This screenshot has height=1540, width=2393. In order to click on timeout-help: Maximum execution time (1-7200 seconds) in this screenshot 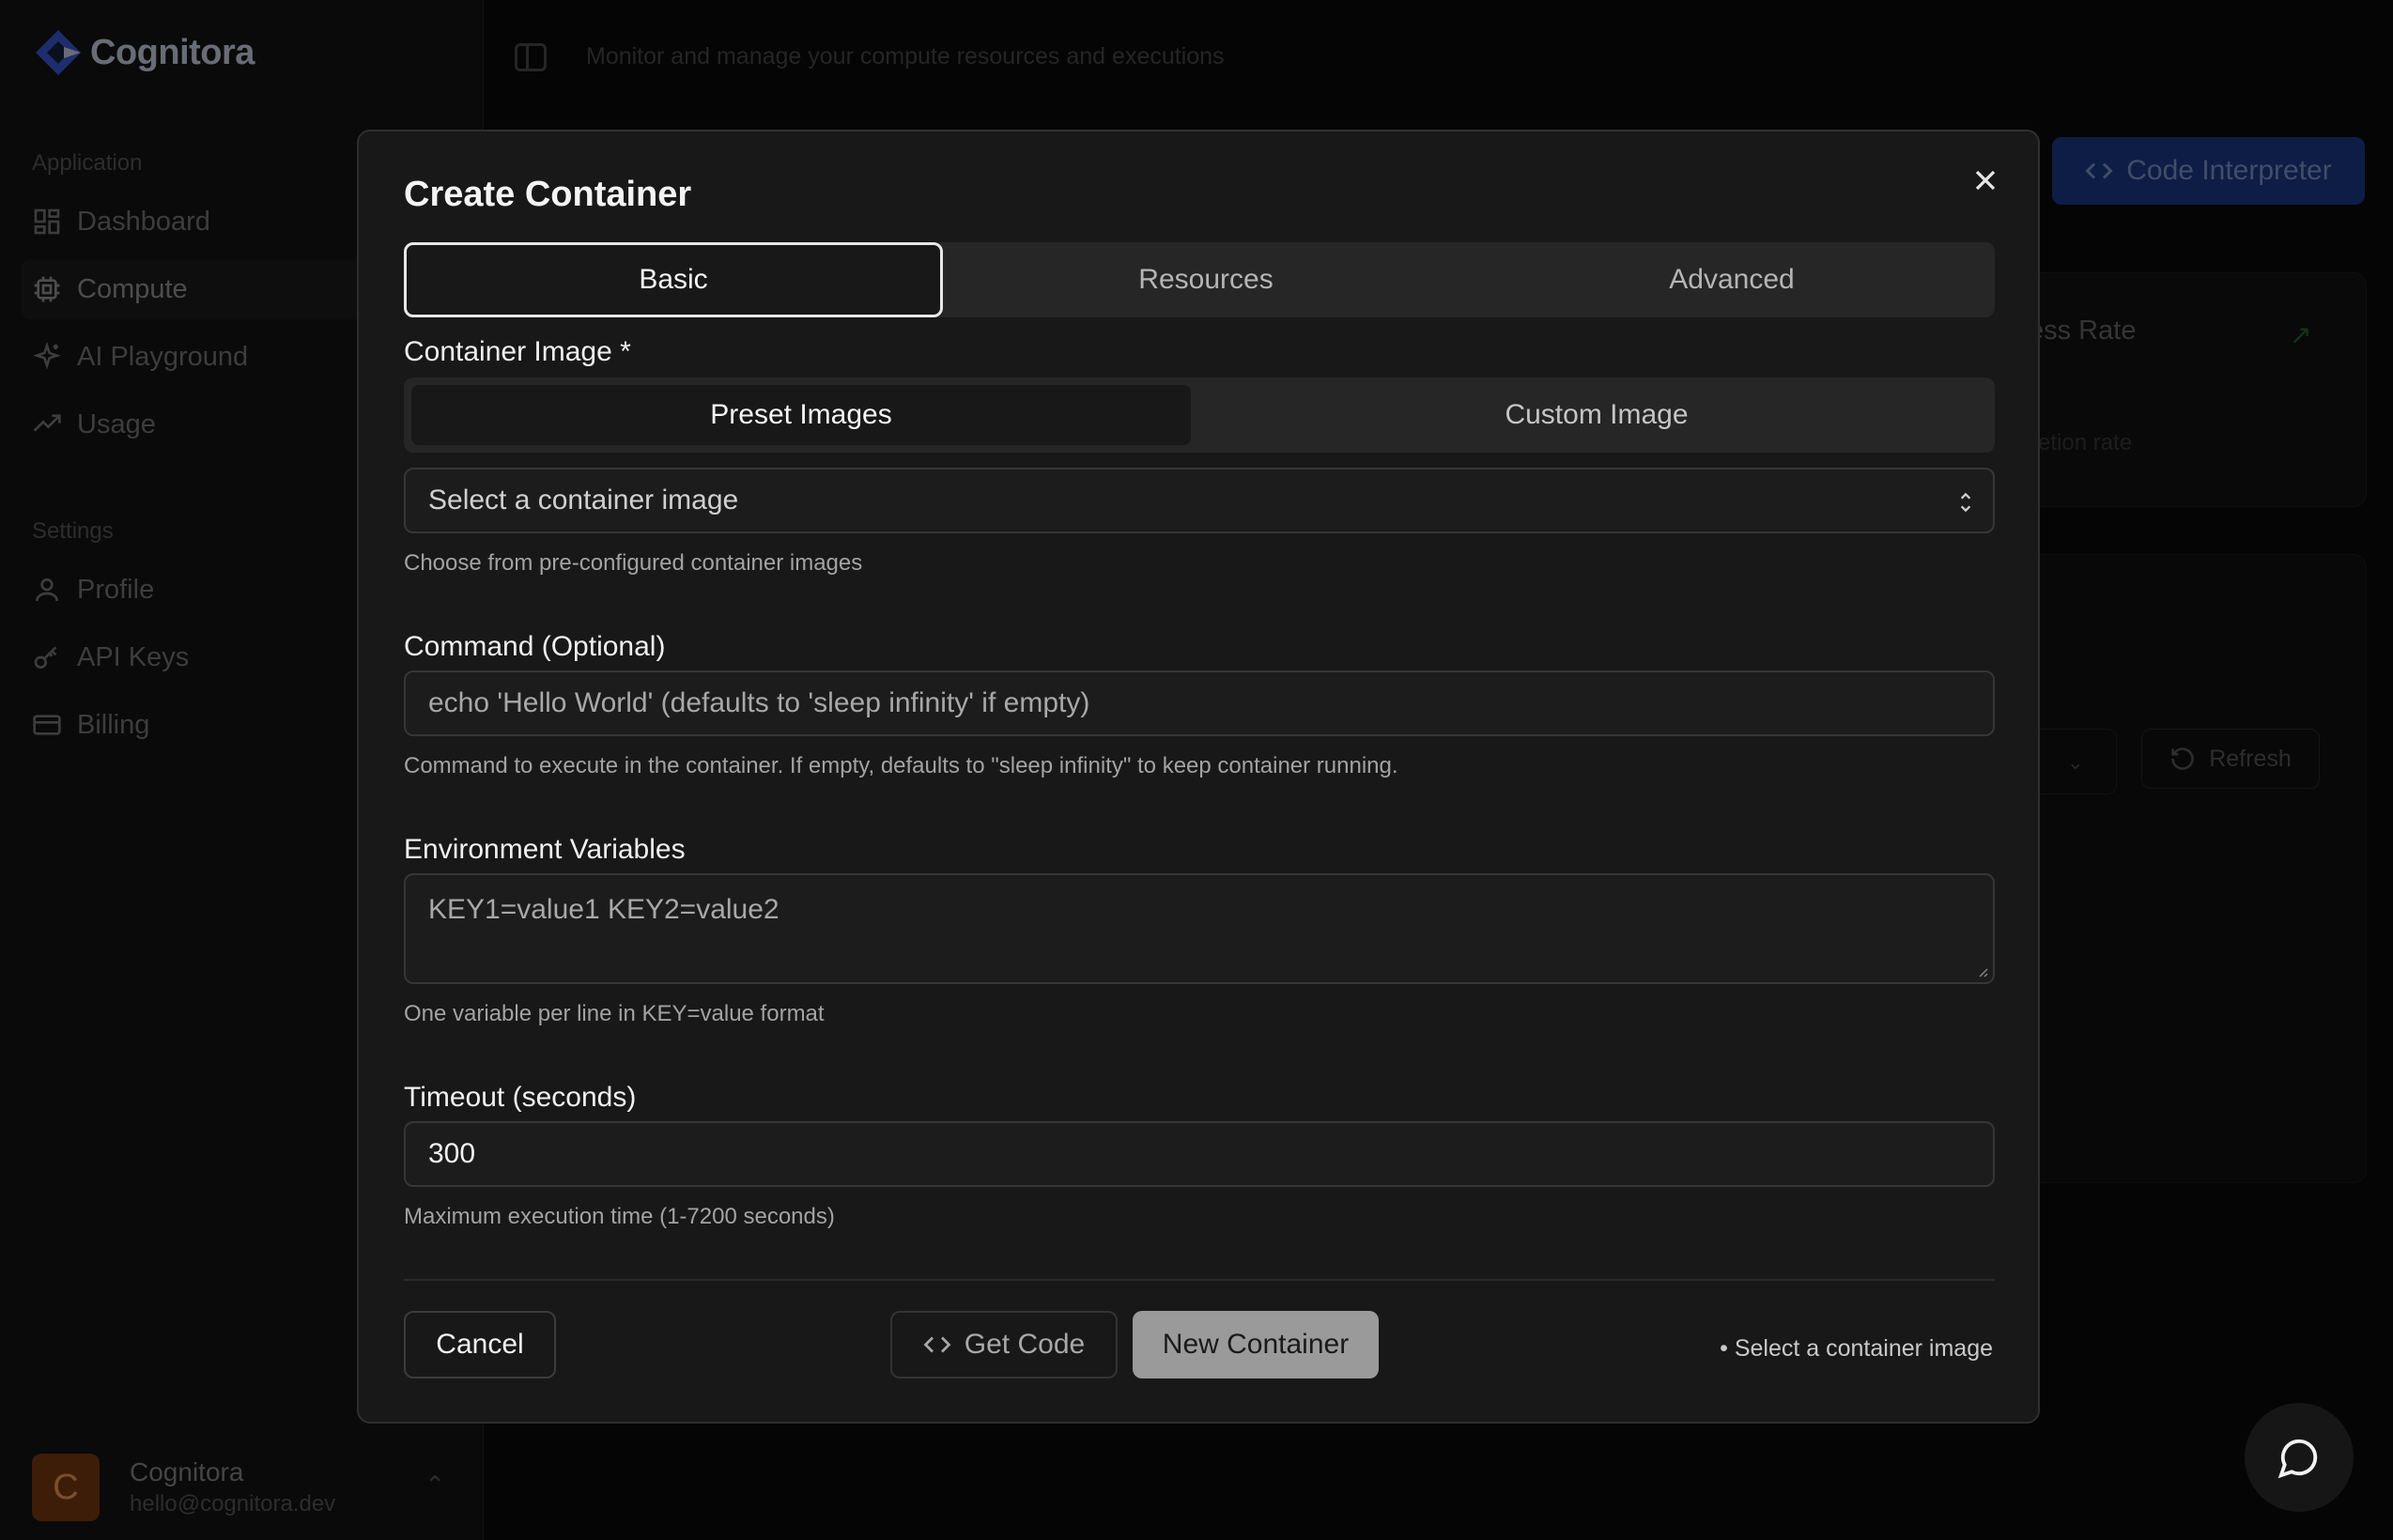, I will do `click(619, 1216)`.